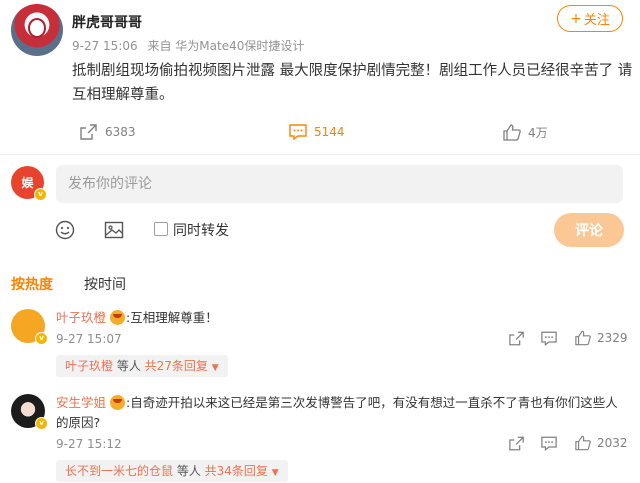 This screenshot has height=483, width=640. What do you see at coordinates (596, 20) in the screenshot?
I see `follow-label: 关注` at bounding box center [596, 20].